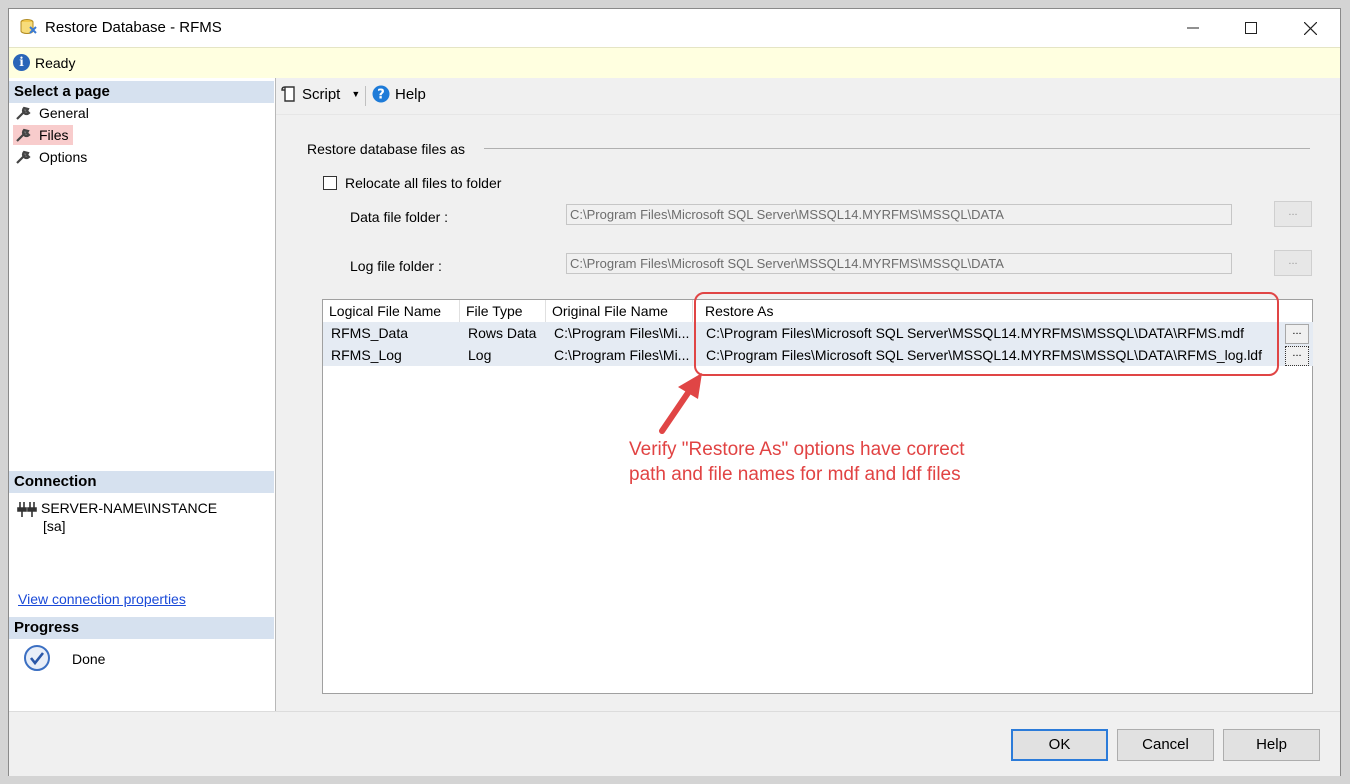 The image size is (1350, 784). I want to click on title-bar: Restore Database - RFMS, so click(674, 28).